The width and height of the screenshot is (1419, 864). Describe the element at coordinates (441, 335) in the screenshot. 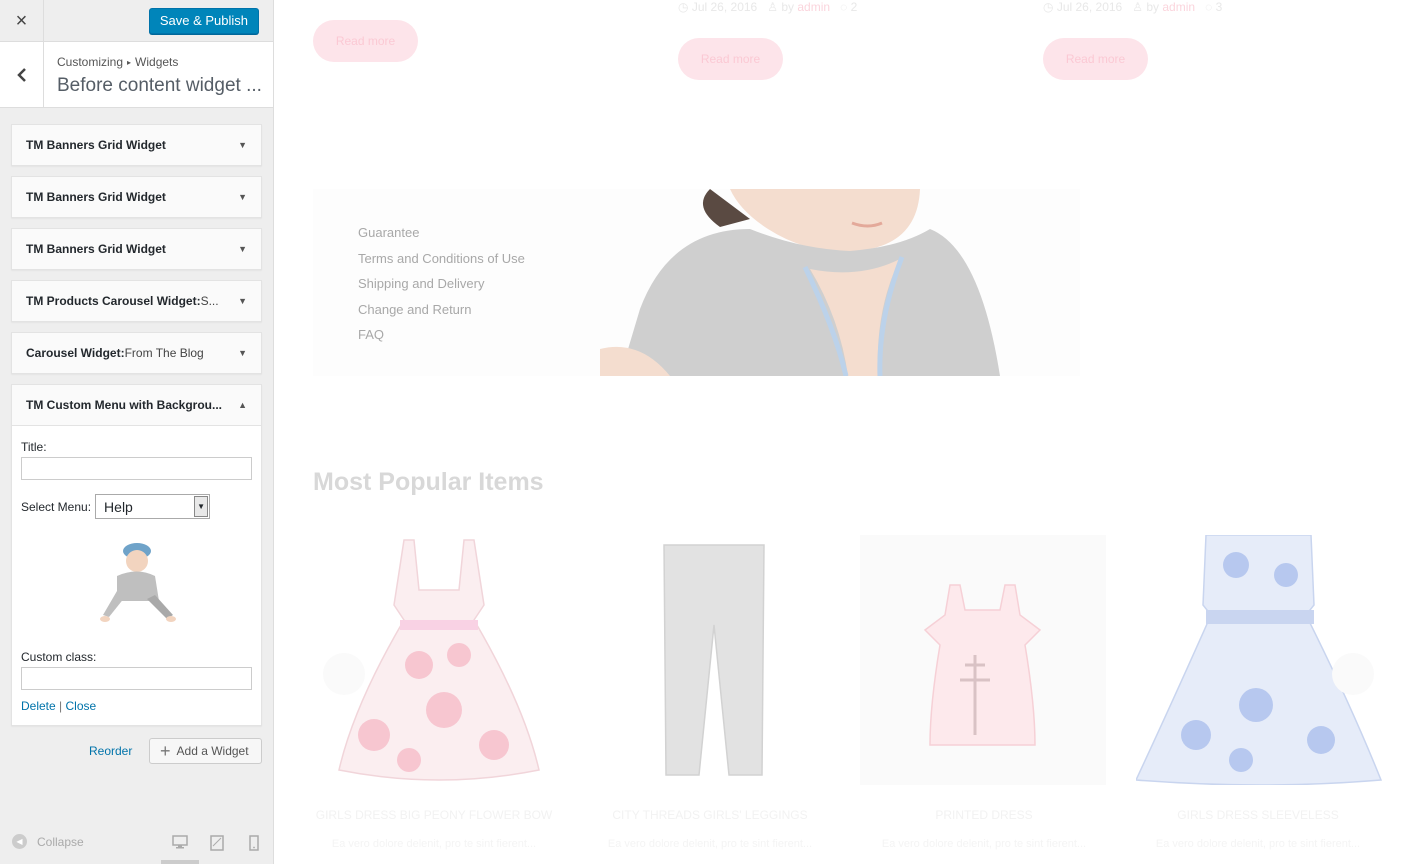

I see `menu-item: FAQ` at that location.